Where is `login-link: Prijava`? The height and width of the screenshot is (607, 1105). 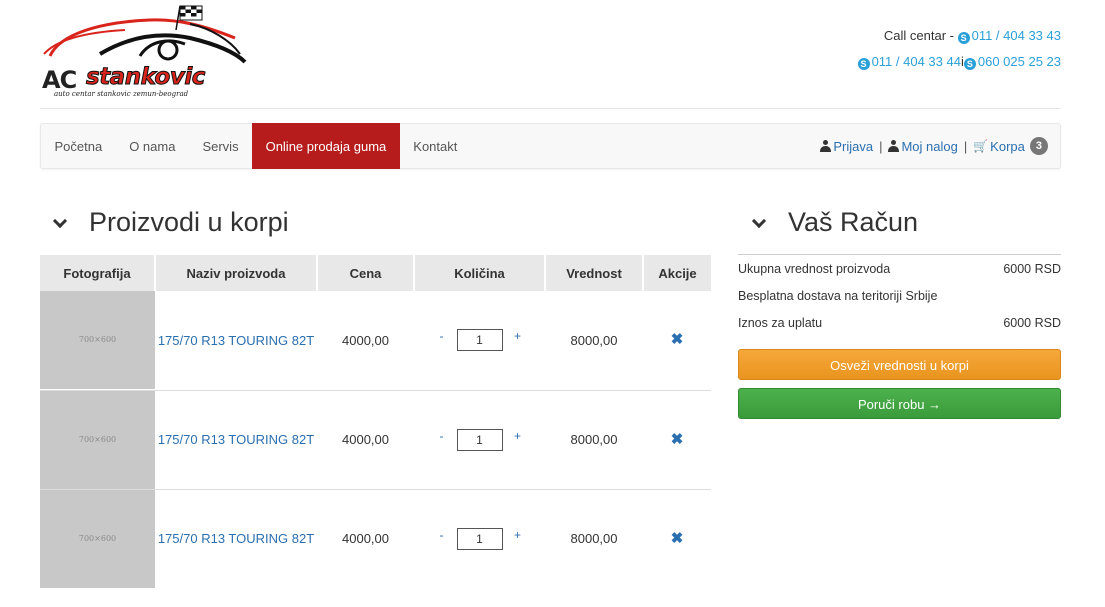 login-link: Prijava is located at coordinates (846, 146).